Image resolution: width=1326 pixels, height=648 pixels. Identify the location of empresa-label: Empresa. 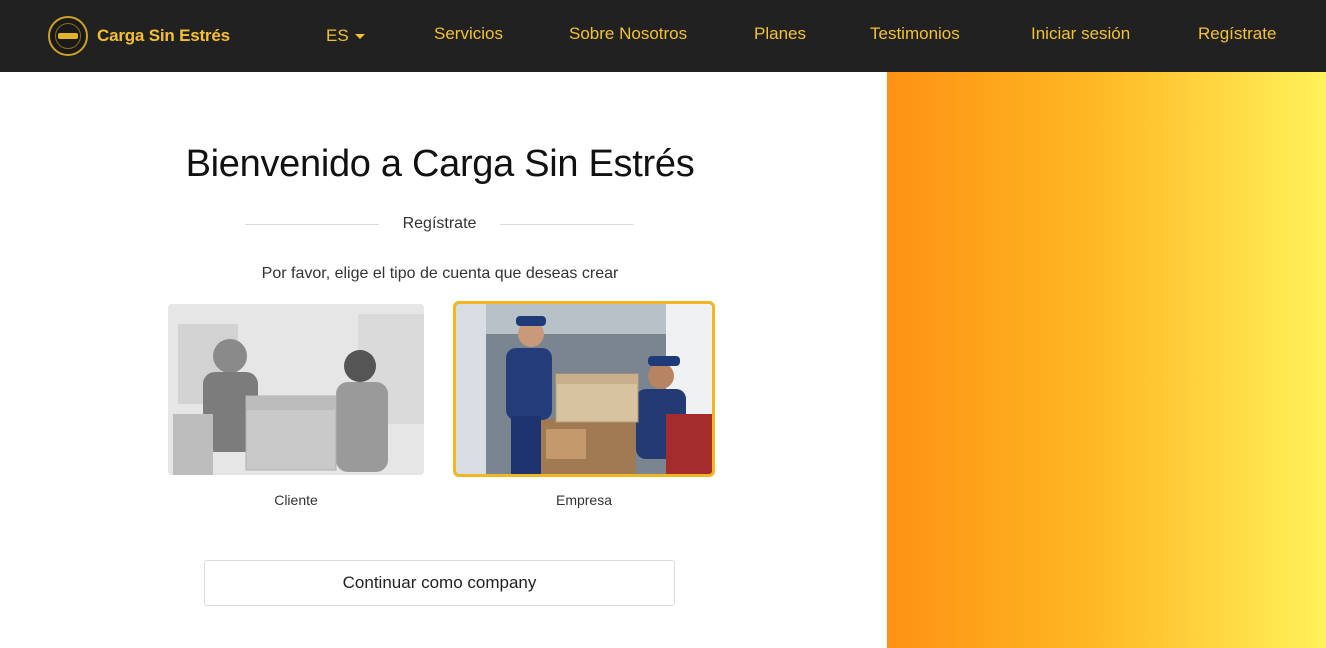
(584, 500).